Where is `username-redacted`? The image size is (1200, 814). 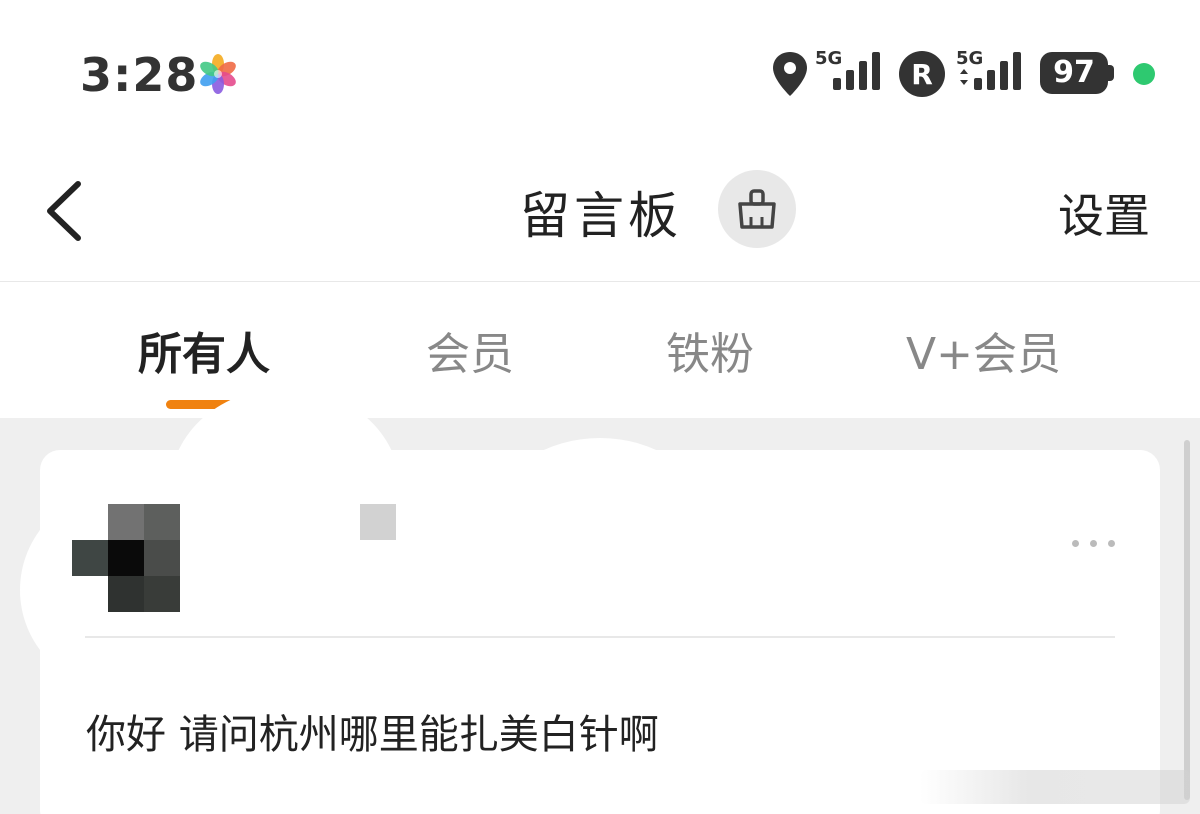
username-redacted is located at coordinates (378, 522).